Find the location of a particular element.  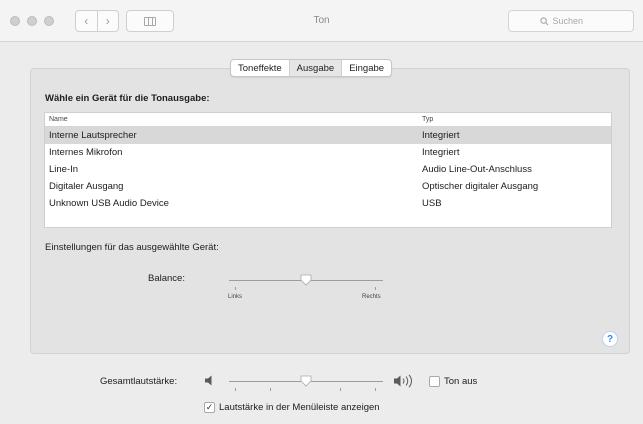

balance-right-label: Rechts is located at coordinates (371, 297).